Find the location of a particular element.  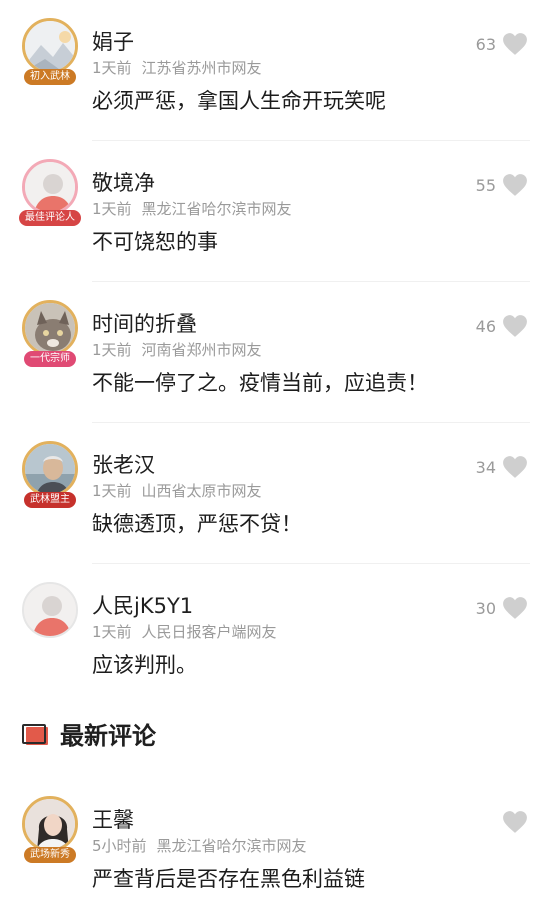

like-count: 34 is located at coordinates (485, 467).